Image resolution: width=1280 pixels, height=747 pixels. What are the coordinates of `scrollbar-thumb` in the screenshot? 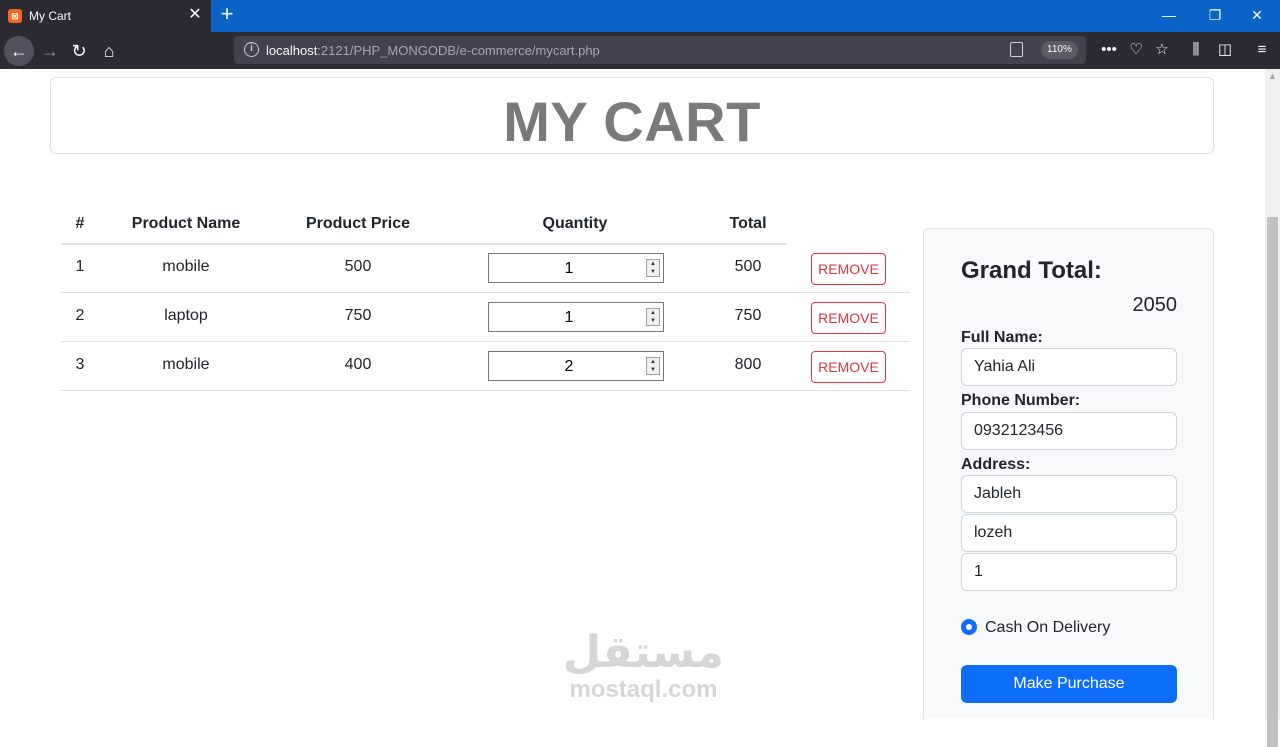 It's located at (1272, 482).